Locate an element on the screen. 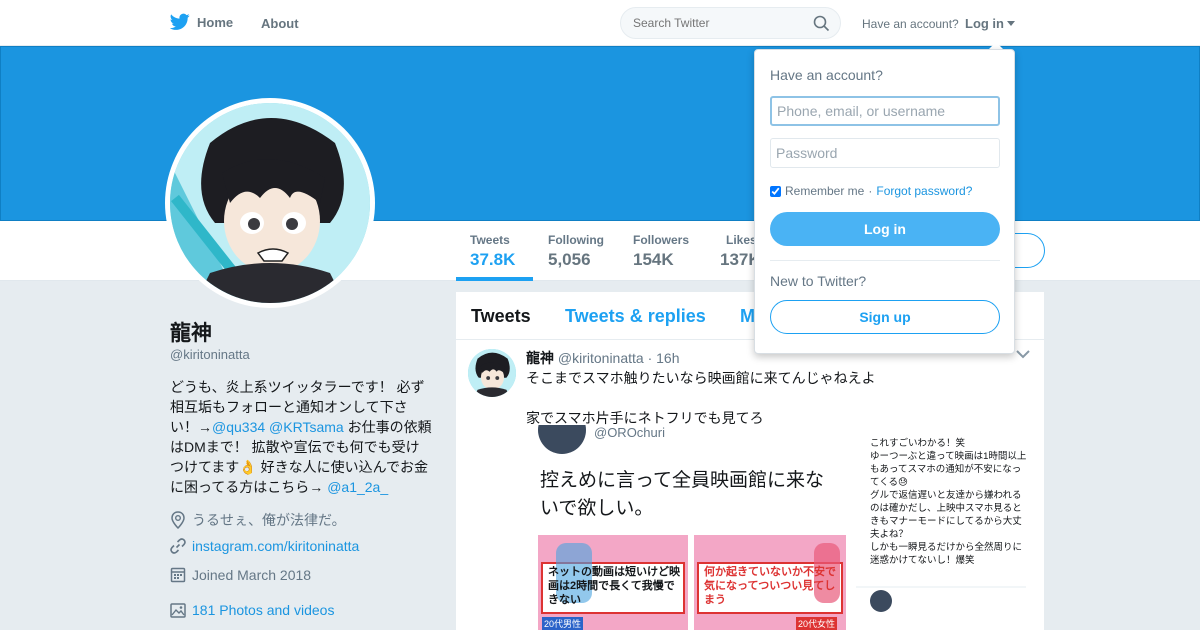 This screenshot has height=630, width=1200. profile-joined: Joined March 2018 is located at coordinates (240, 574).